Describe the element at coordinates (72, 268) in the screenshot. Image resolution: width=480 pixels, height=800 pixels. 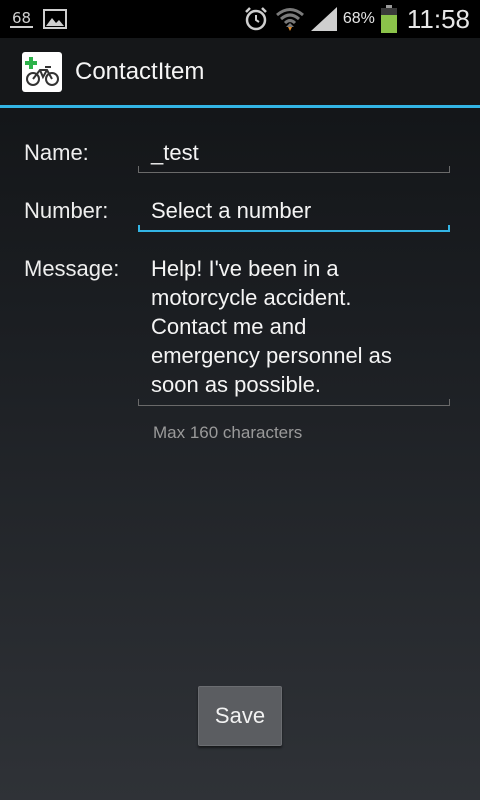
I see `message-label: Message:` at that location.